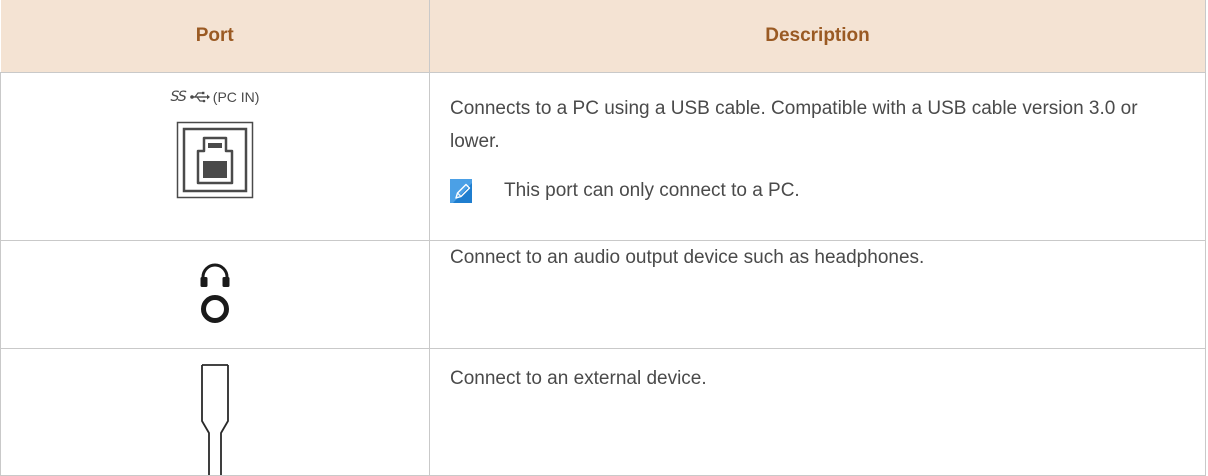 The width and height of the screenshot is (1208, 476). I want to click on port-cell-headphone, so click(215, 294).